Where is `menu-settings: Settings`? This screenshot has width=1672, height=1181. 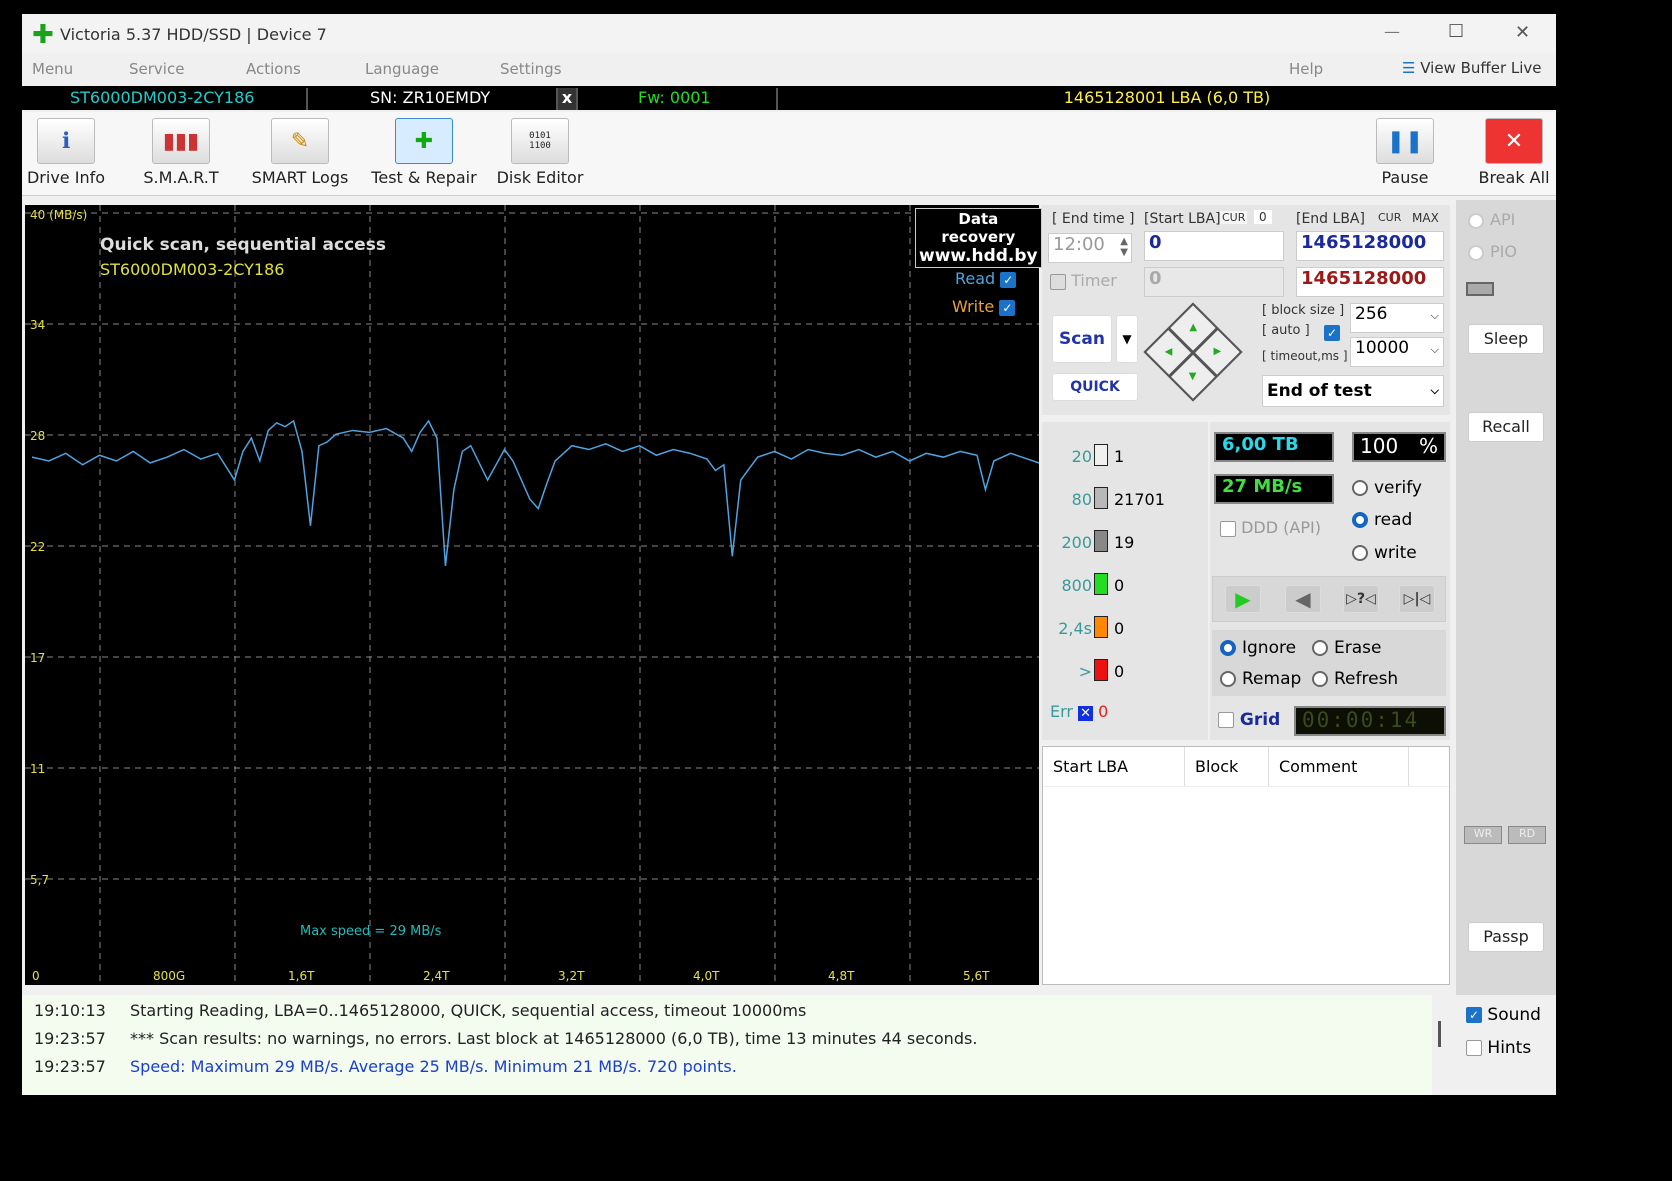 menu-settings: Settings is located at coordinates (531, 69).